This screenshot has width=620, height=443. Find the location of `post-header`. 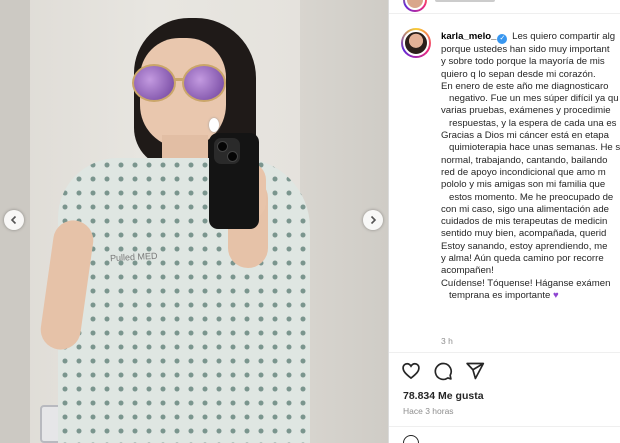

post-header is located at coordinates (504, 7).